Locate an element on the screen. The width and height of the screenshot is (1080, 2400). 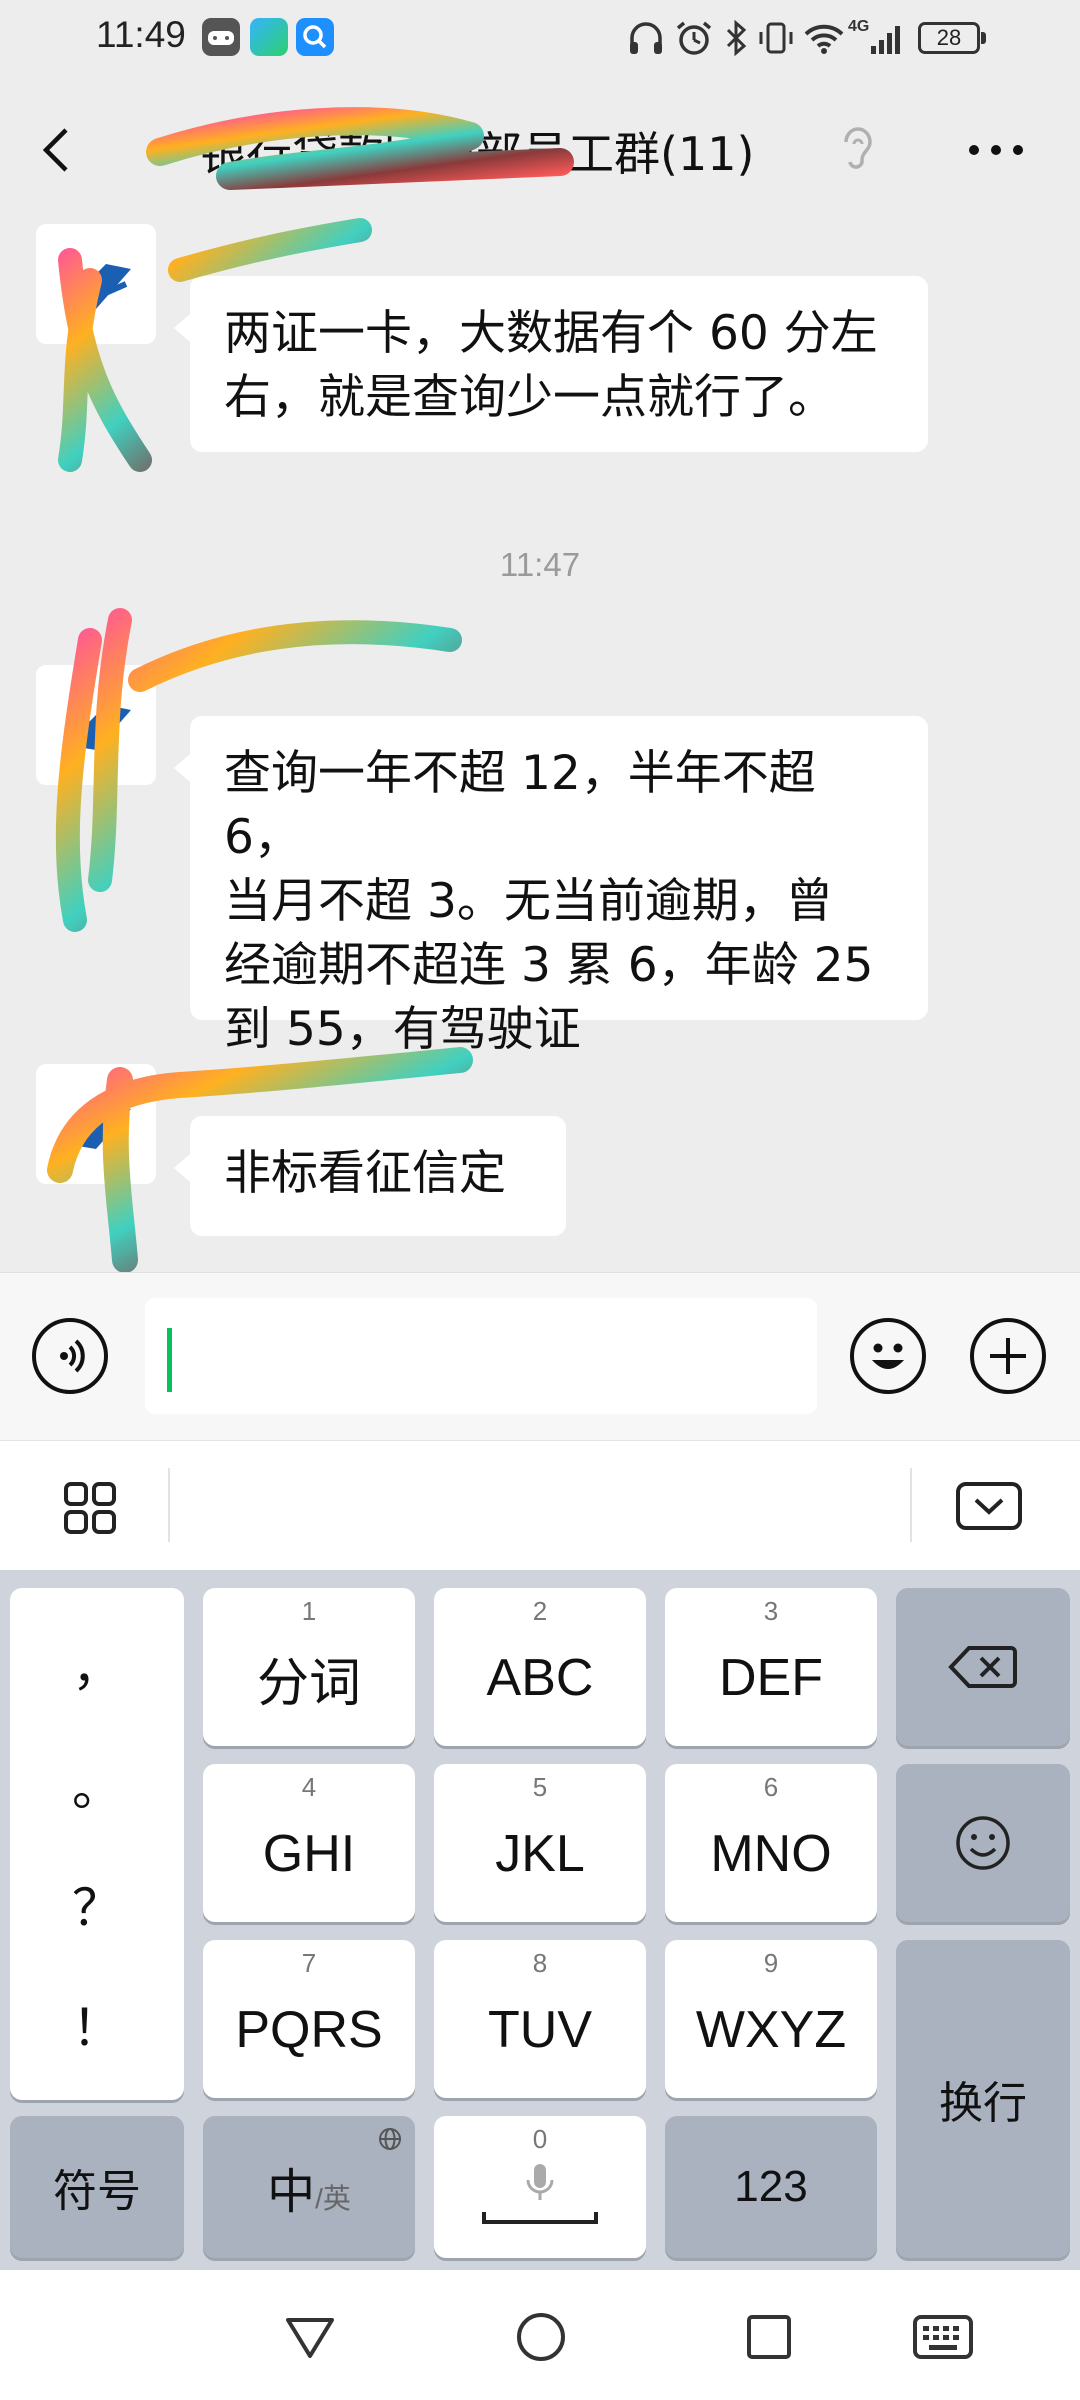
status-icons-right: 4G is located at coordinates (765, 38).